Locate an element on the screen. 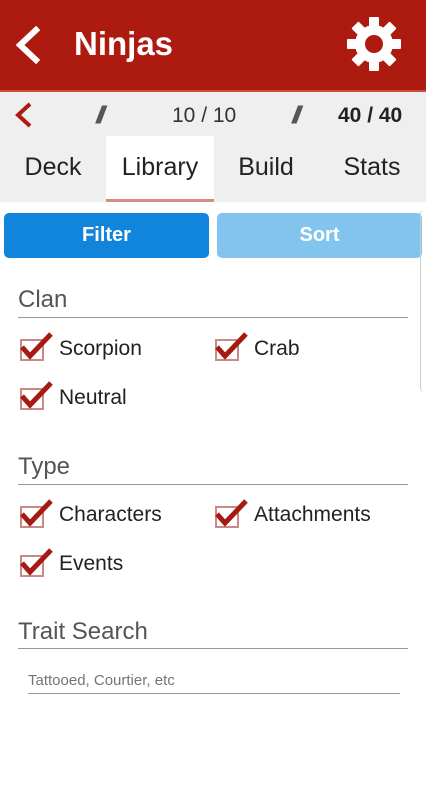 The image size is (426, 800). checkbox-crab is located at coordinates (230, 347).